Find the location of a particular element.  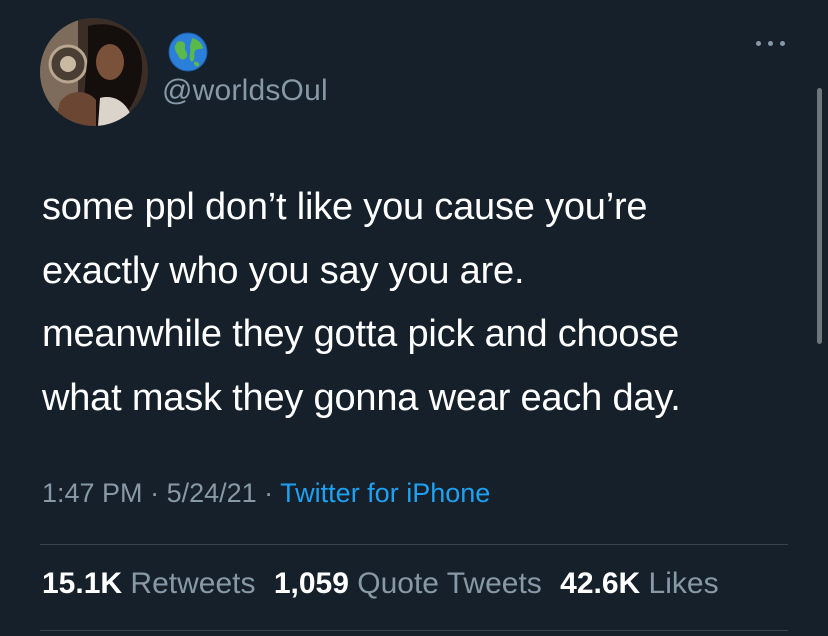

tweet-text-line: meanwhile they gotta pick and choose is located at coordinates (361, 334).